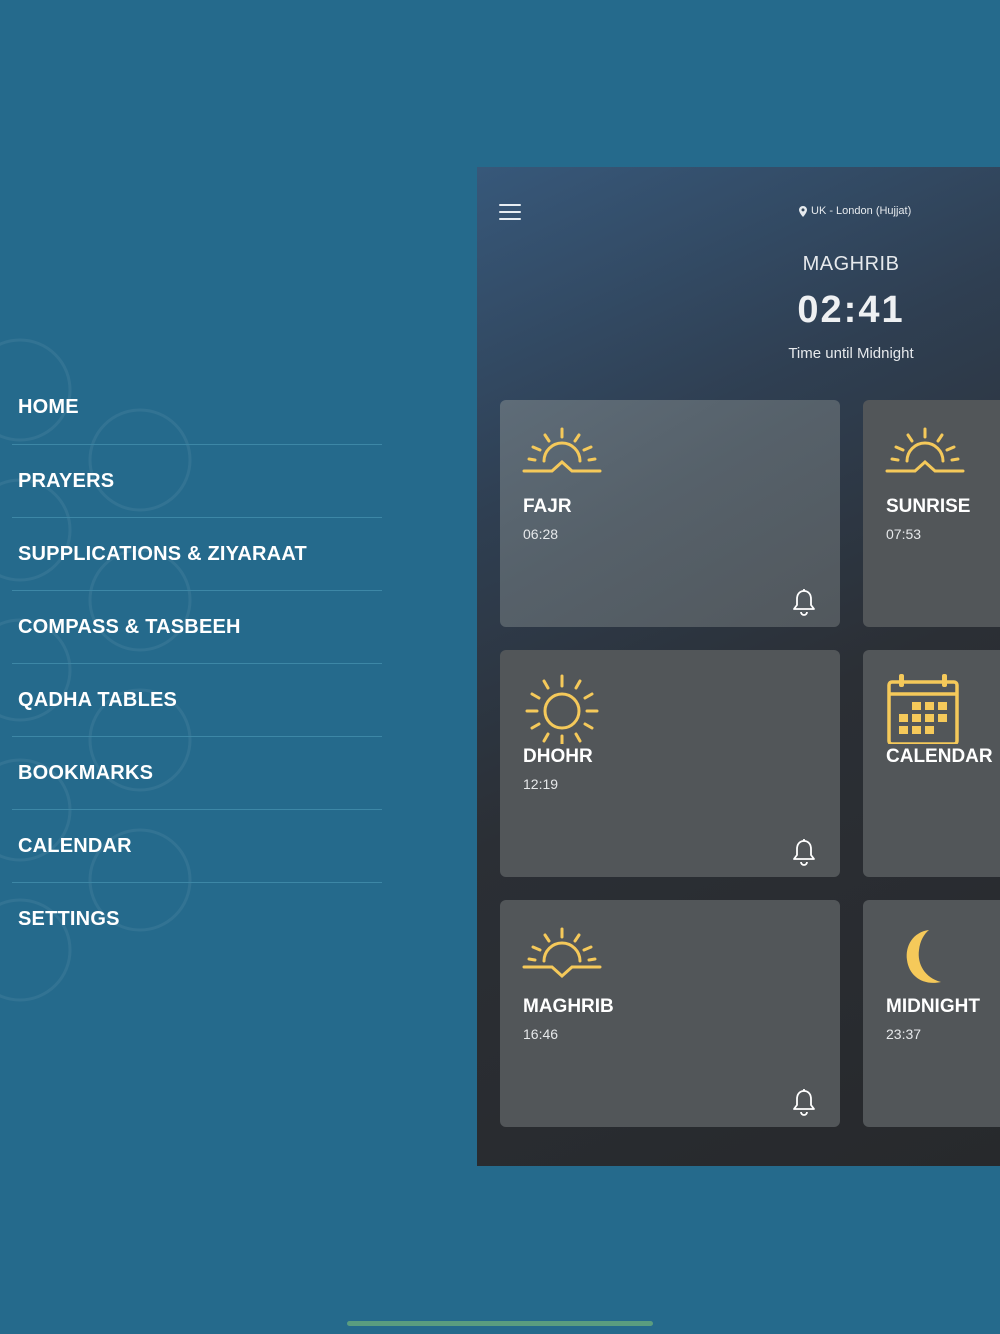 The image size is (1000, 1334). I want to click on menu-item-label: SUPPLICATIONS & ZIYARAAT, so click(162, 553).